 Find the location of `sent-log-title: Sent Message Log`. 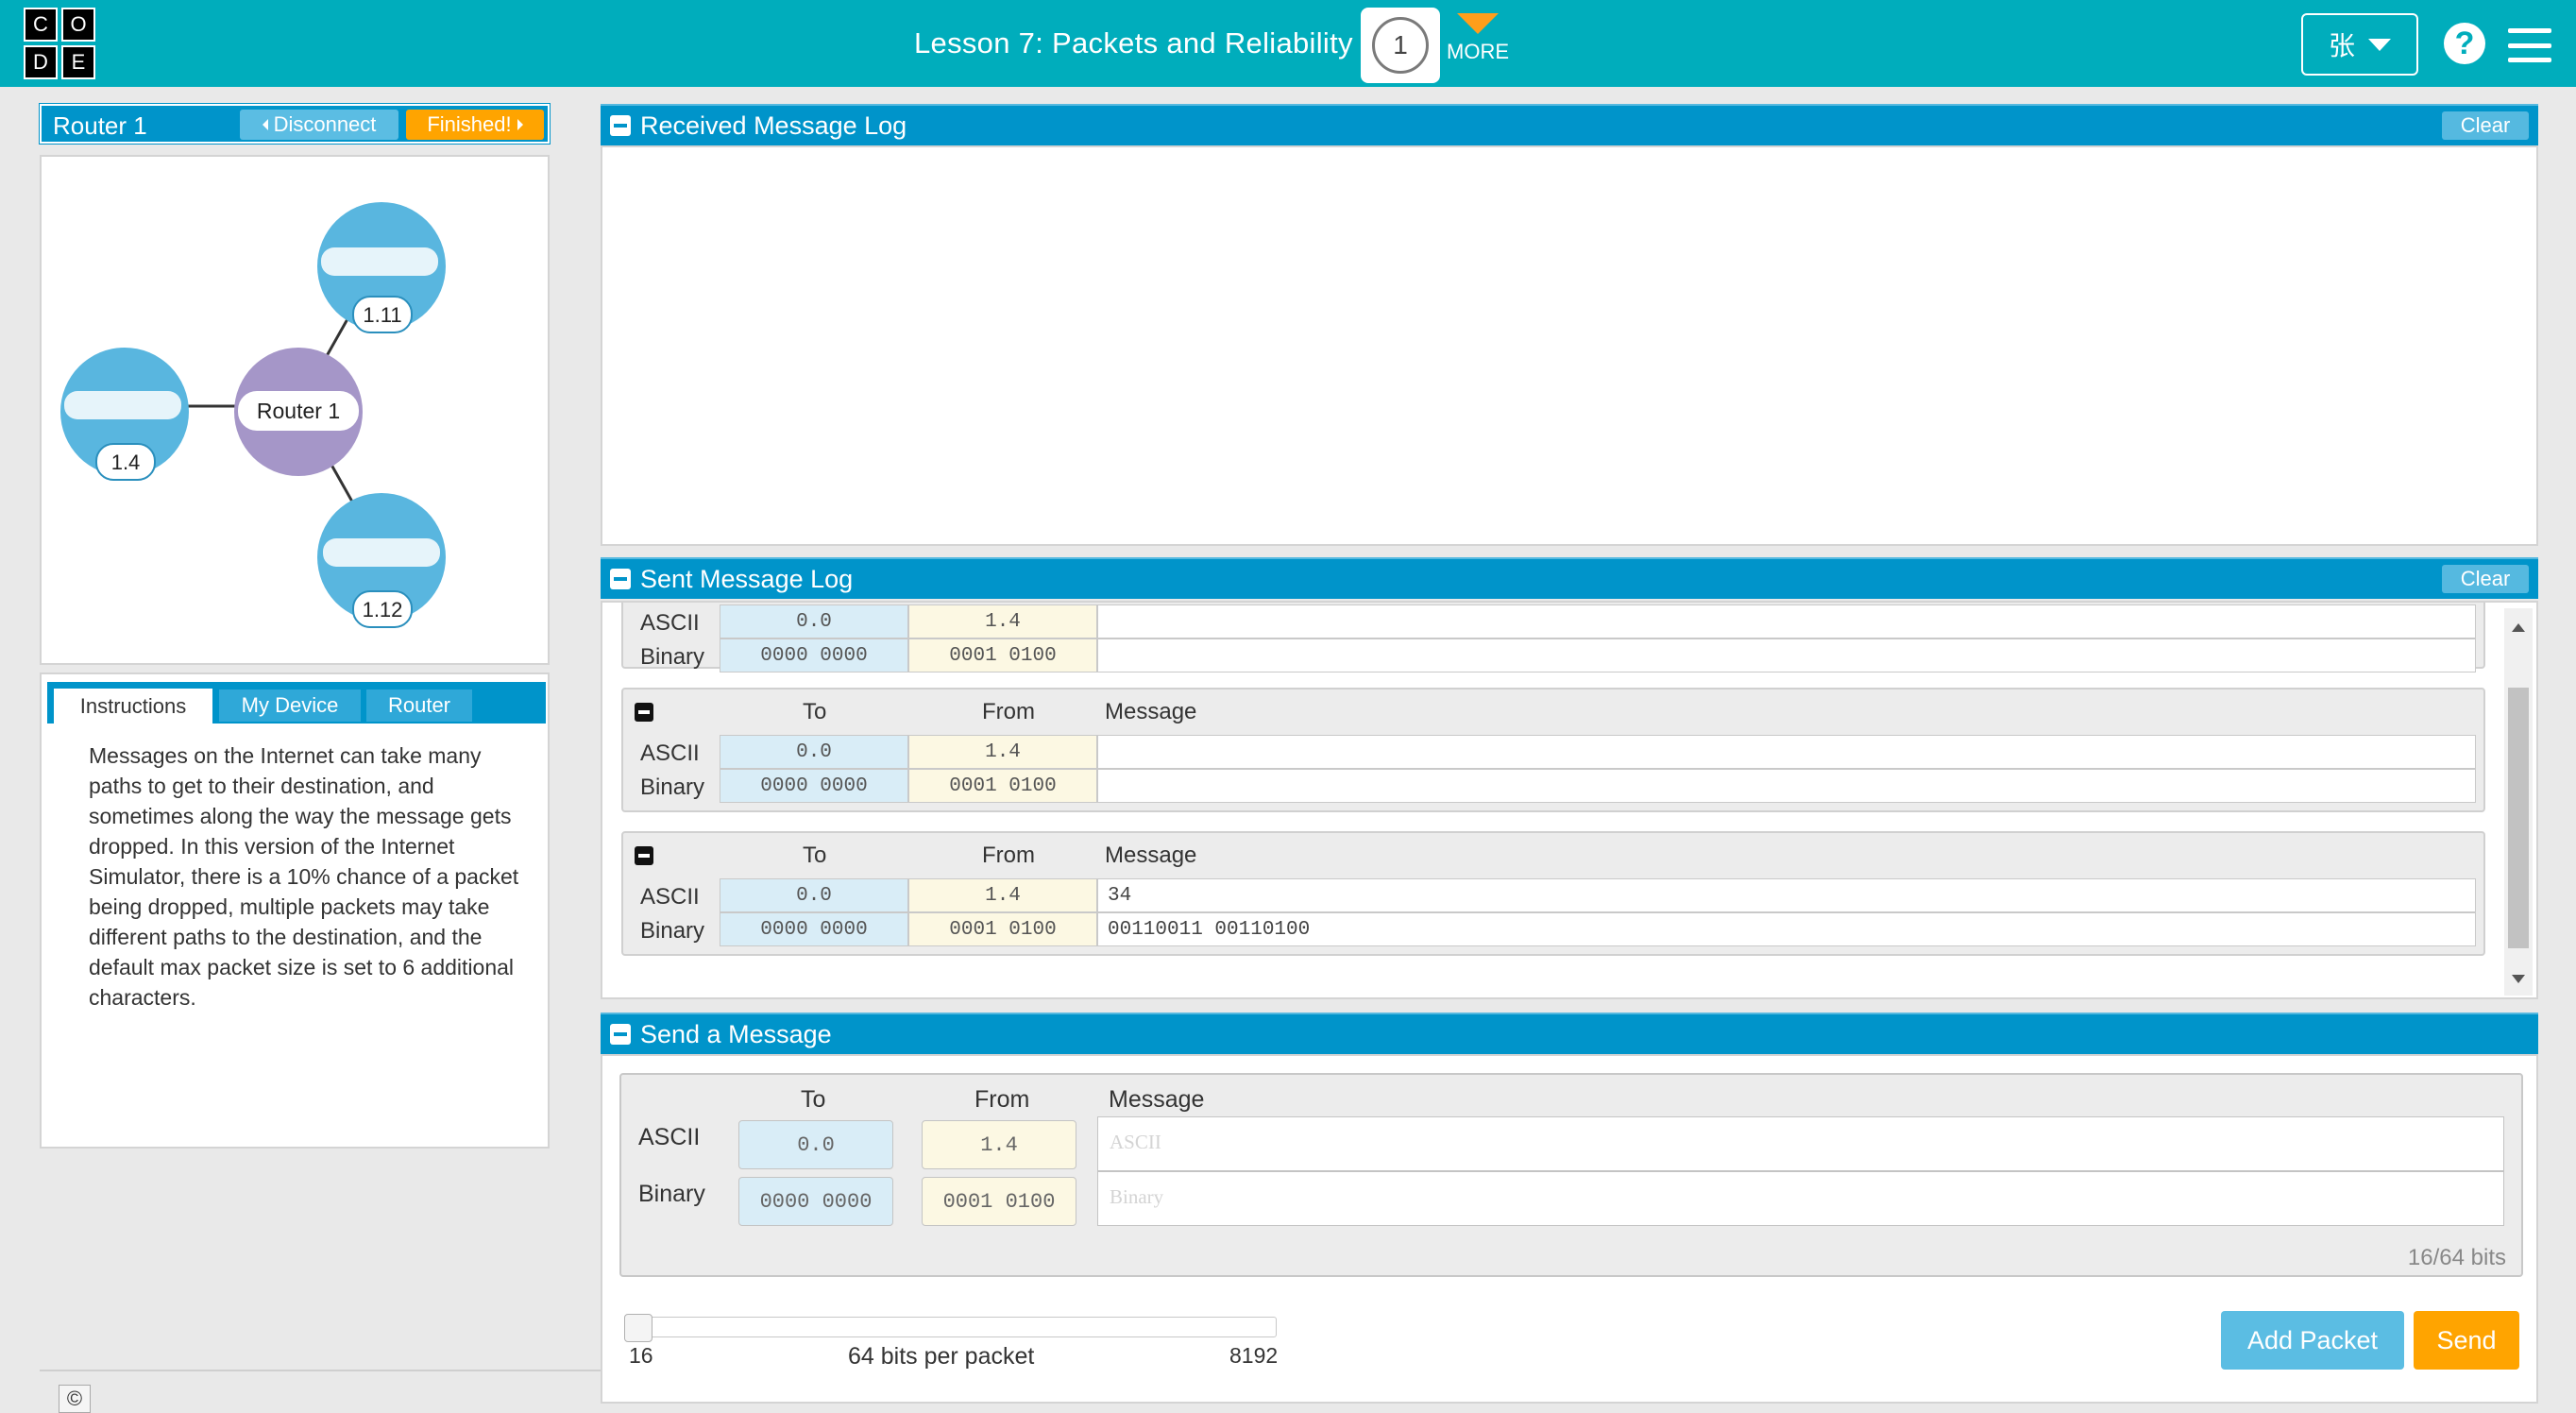

sent-log-title: Sent Message Log is located at coordinates (747, 579).